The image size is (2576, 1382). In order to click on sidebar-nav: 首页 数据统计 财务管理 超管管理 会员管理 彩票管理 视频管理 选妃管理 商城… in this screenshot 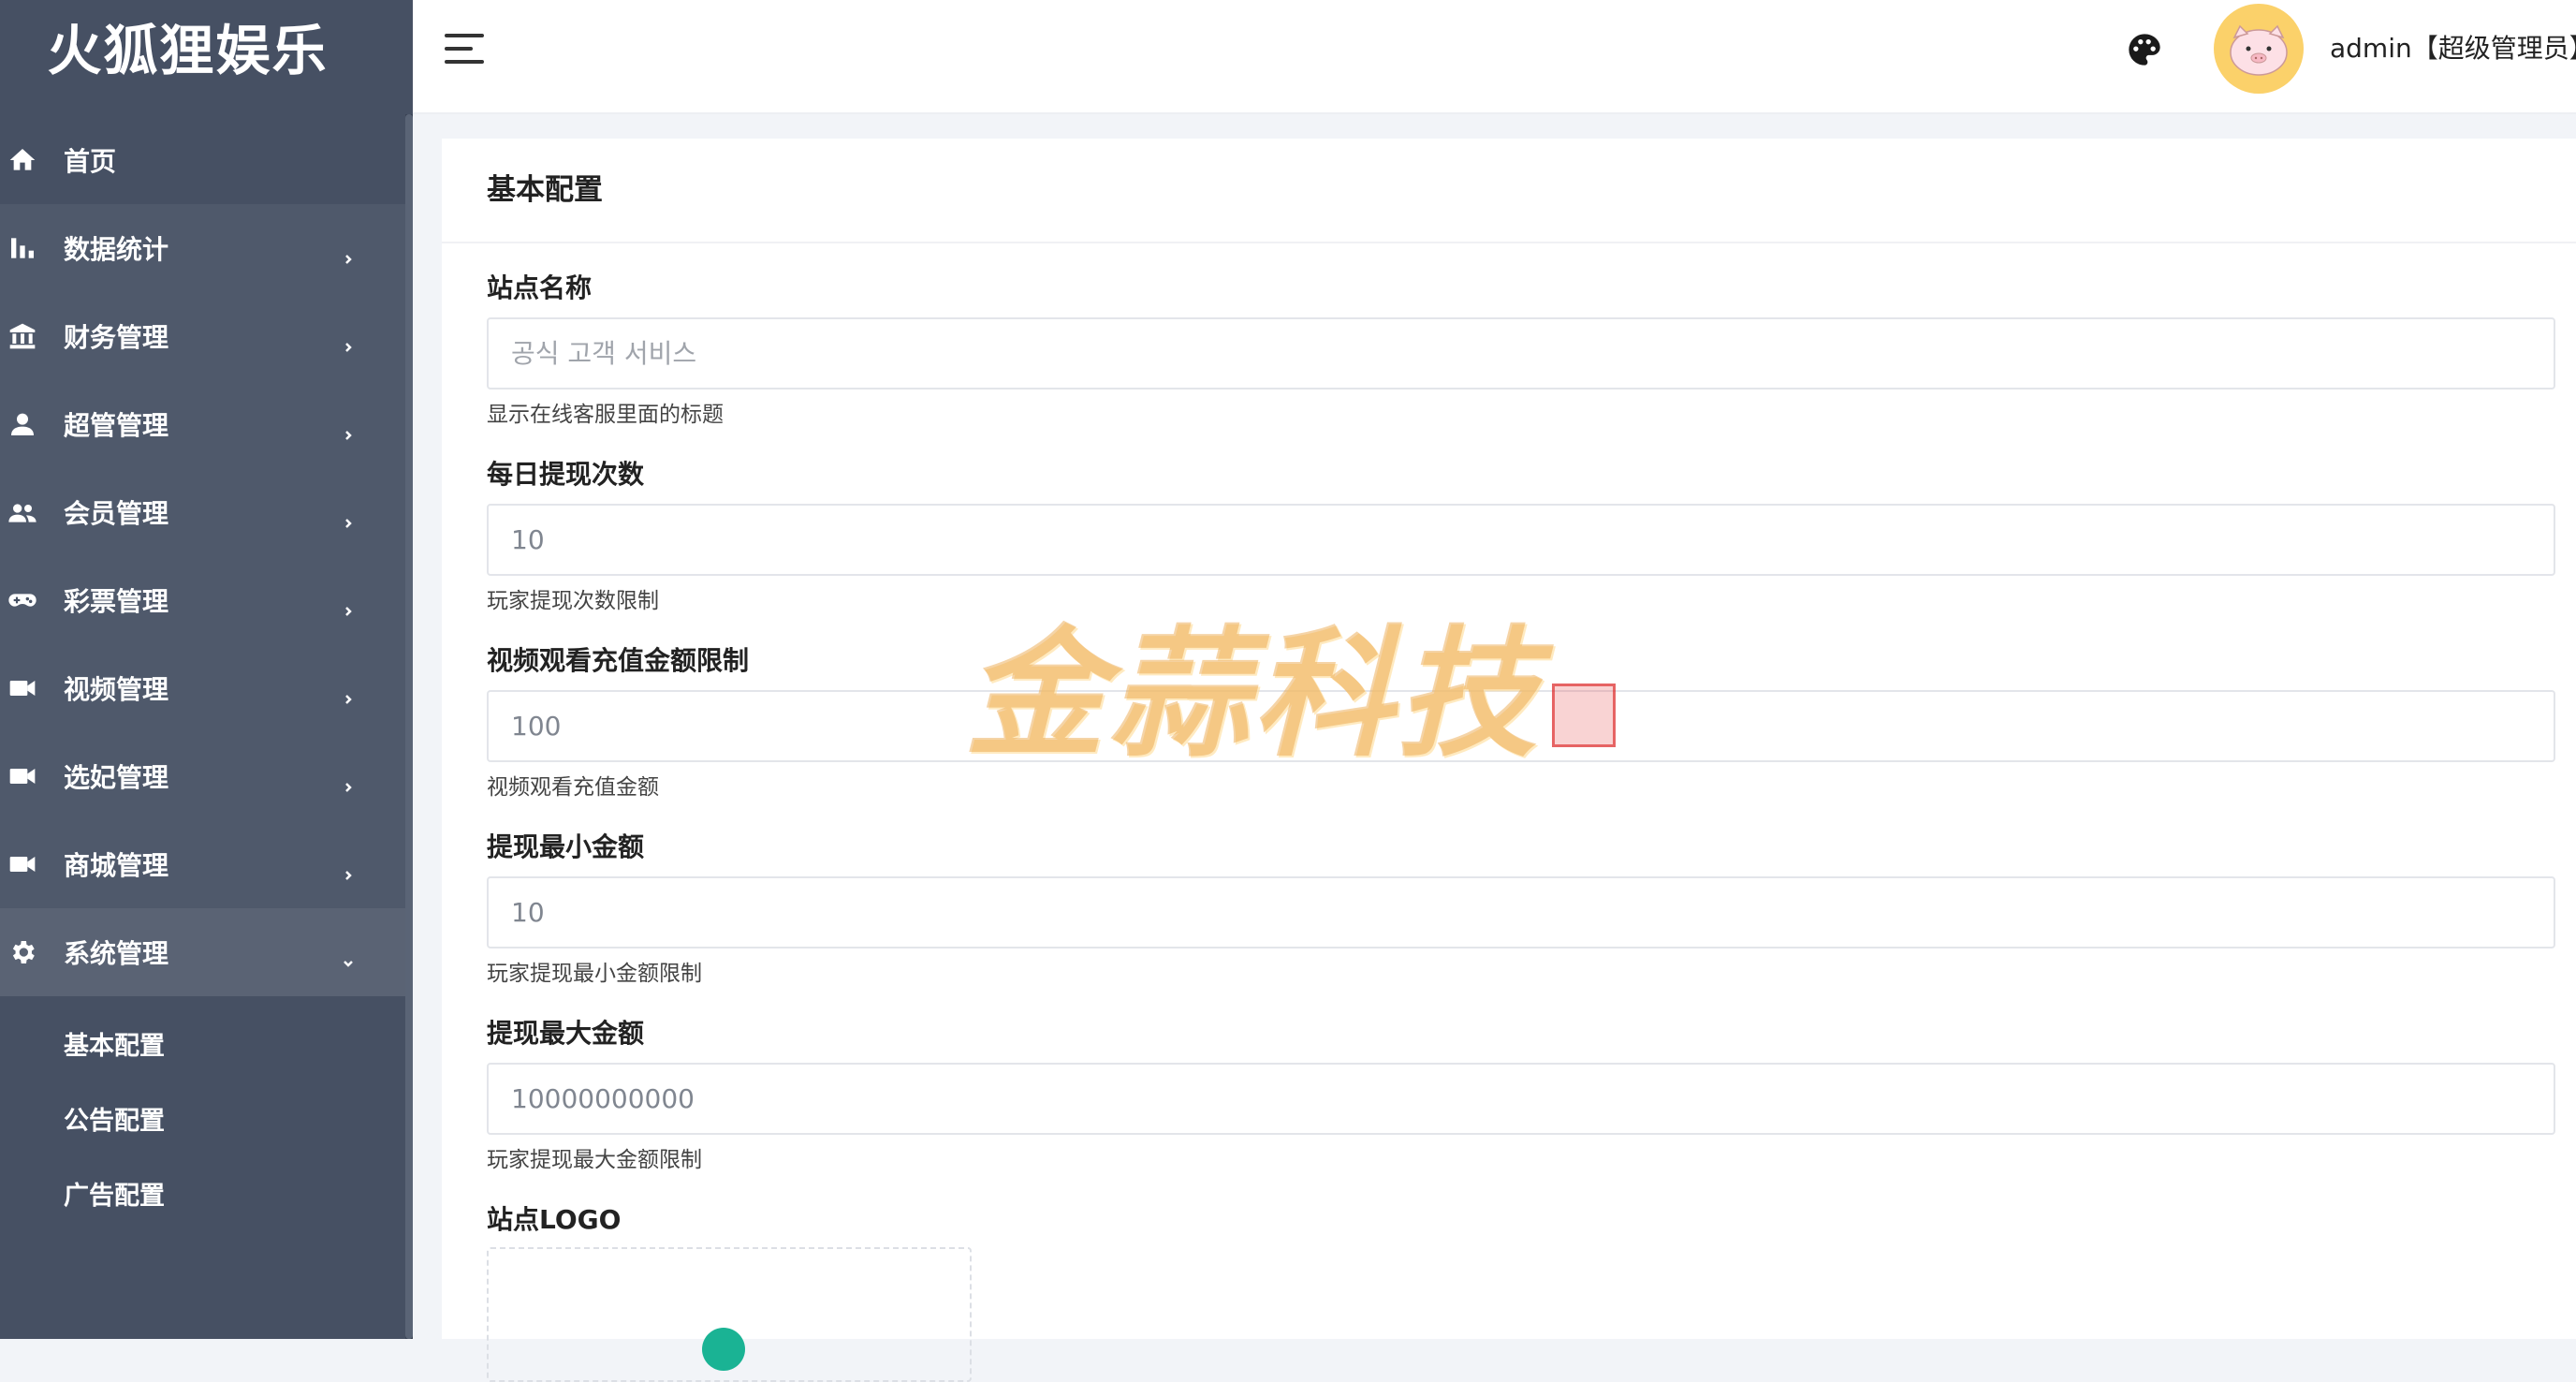, I will do `click(202, 675)`.